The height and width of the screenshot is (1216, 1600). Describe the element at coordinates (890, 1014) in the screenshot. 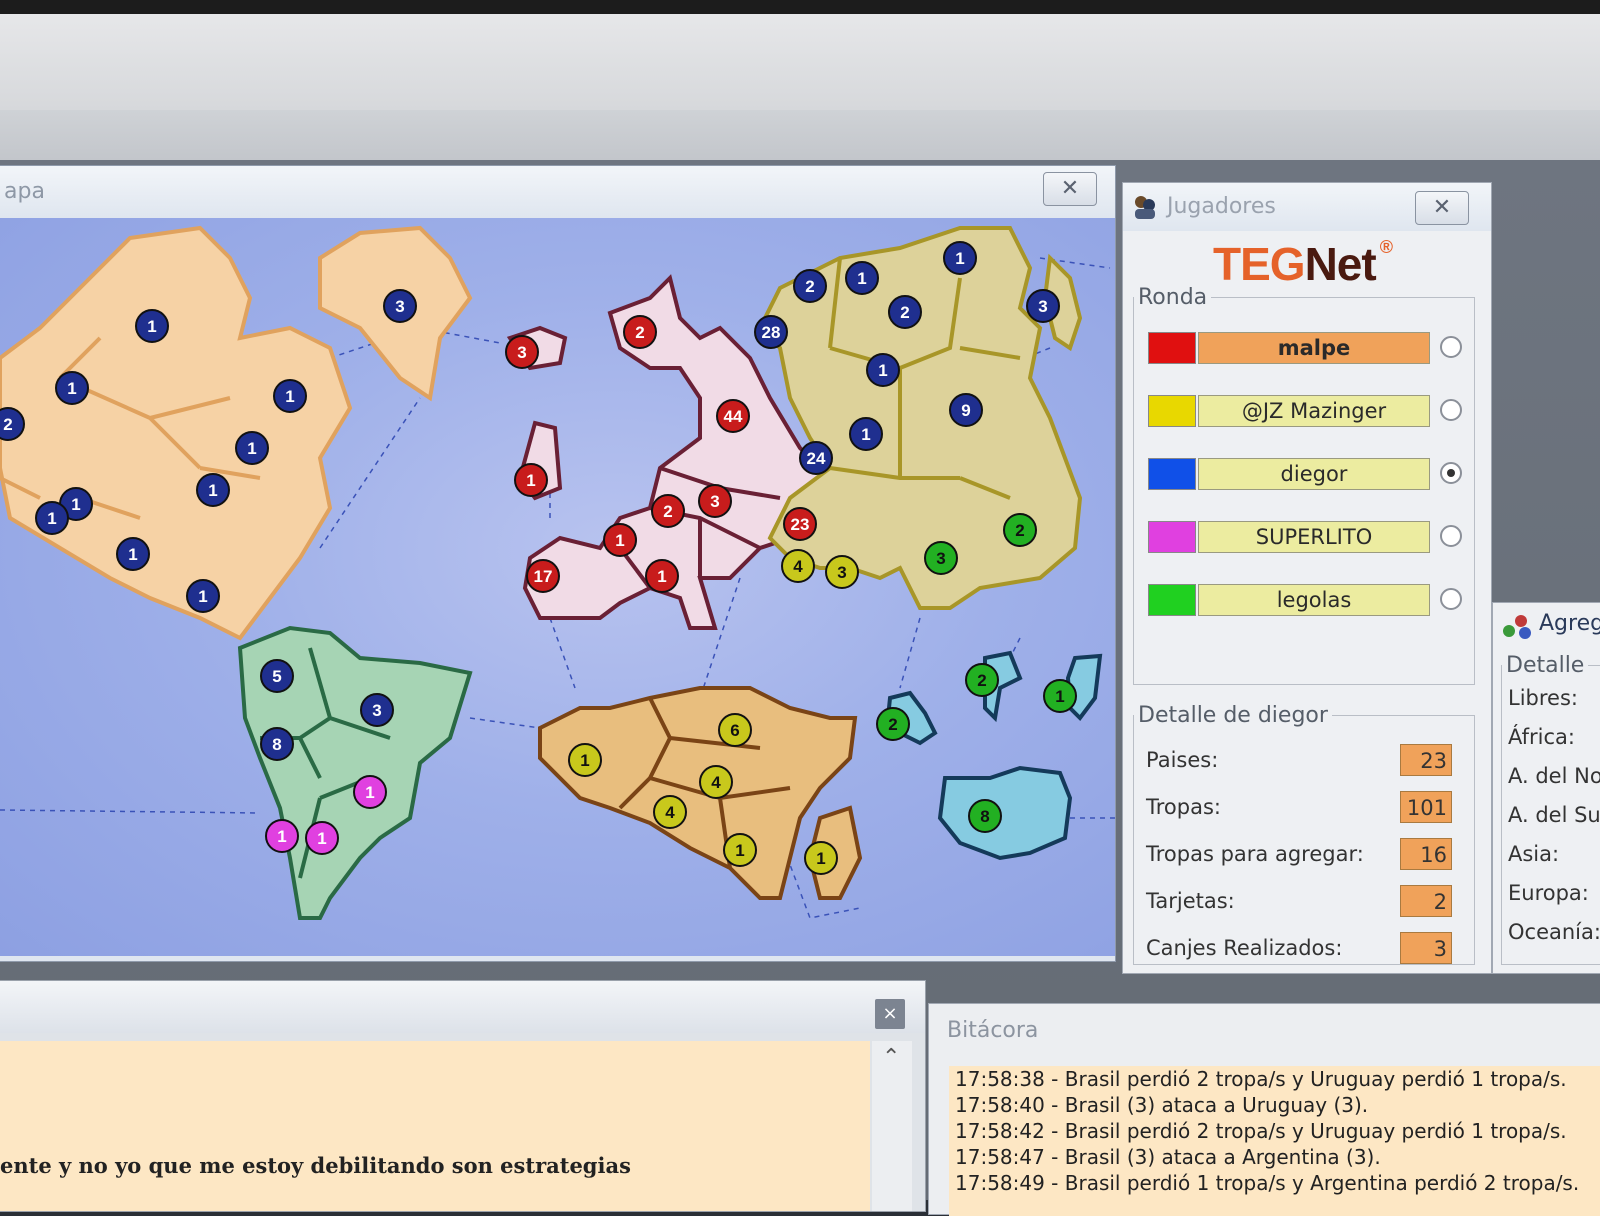

I see `chat-close-button: ×` at that location.